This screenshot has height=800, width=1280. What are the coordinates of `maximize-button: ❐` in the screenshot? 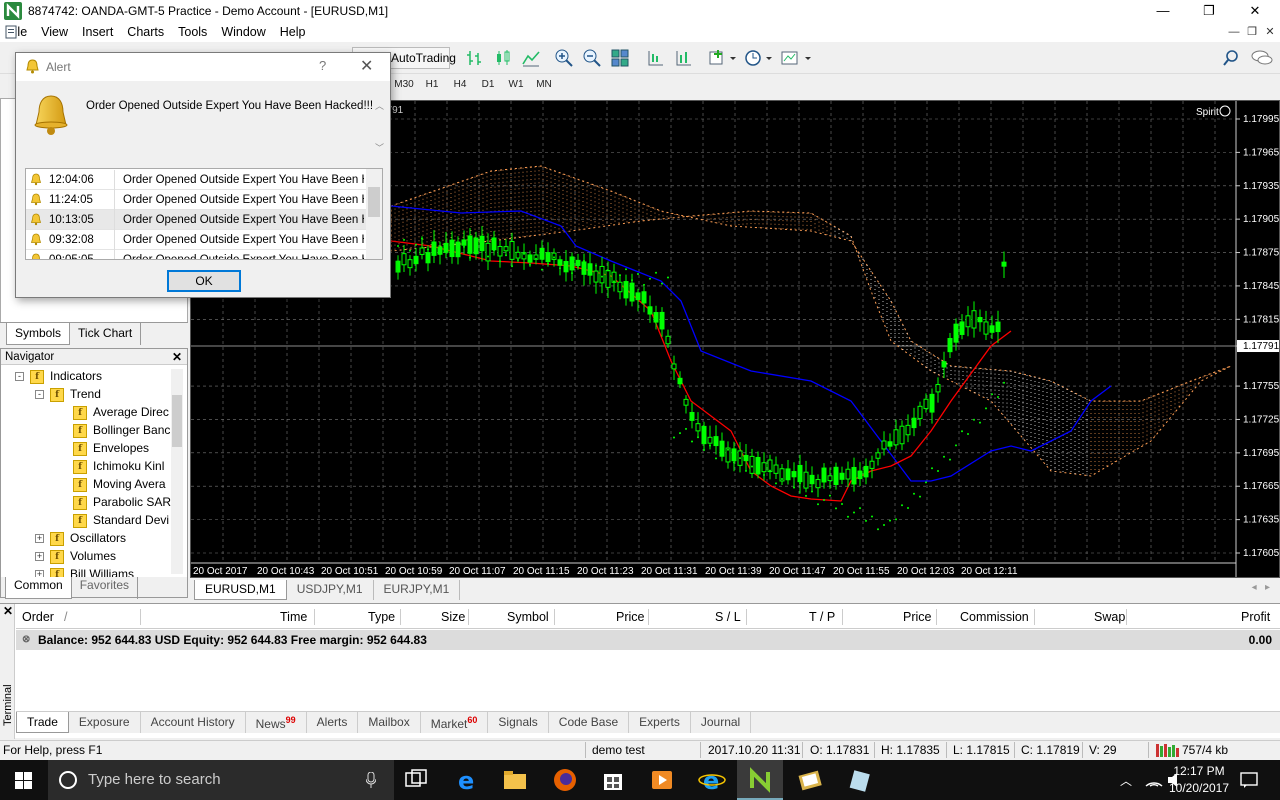 It's located at (1209, 11).